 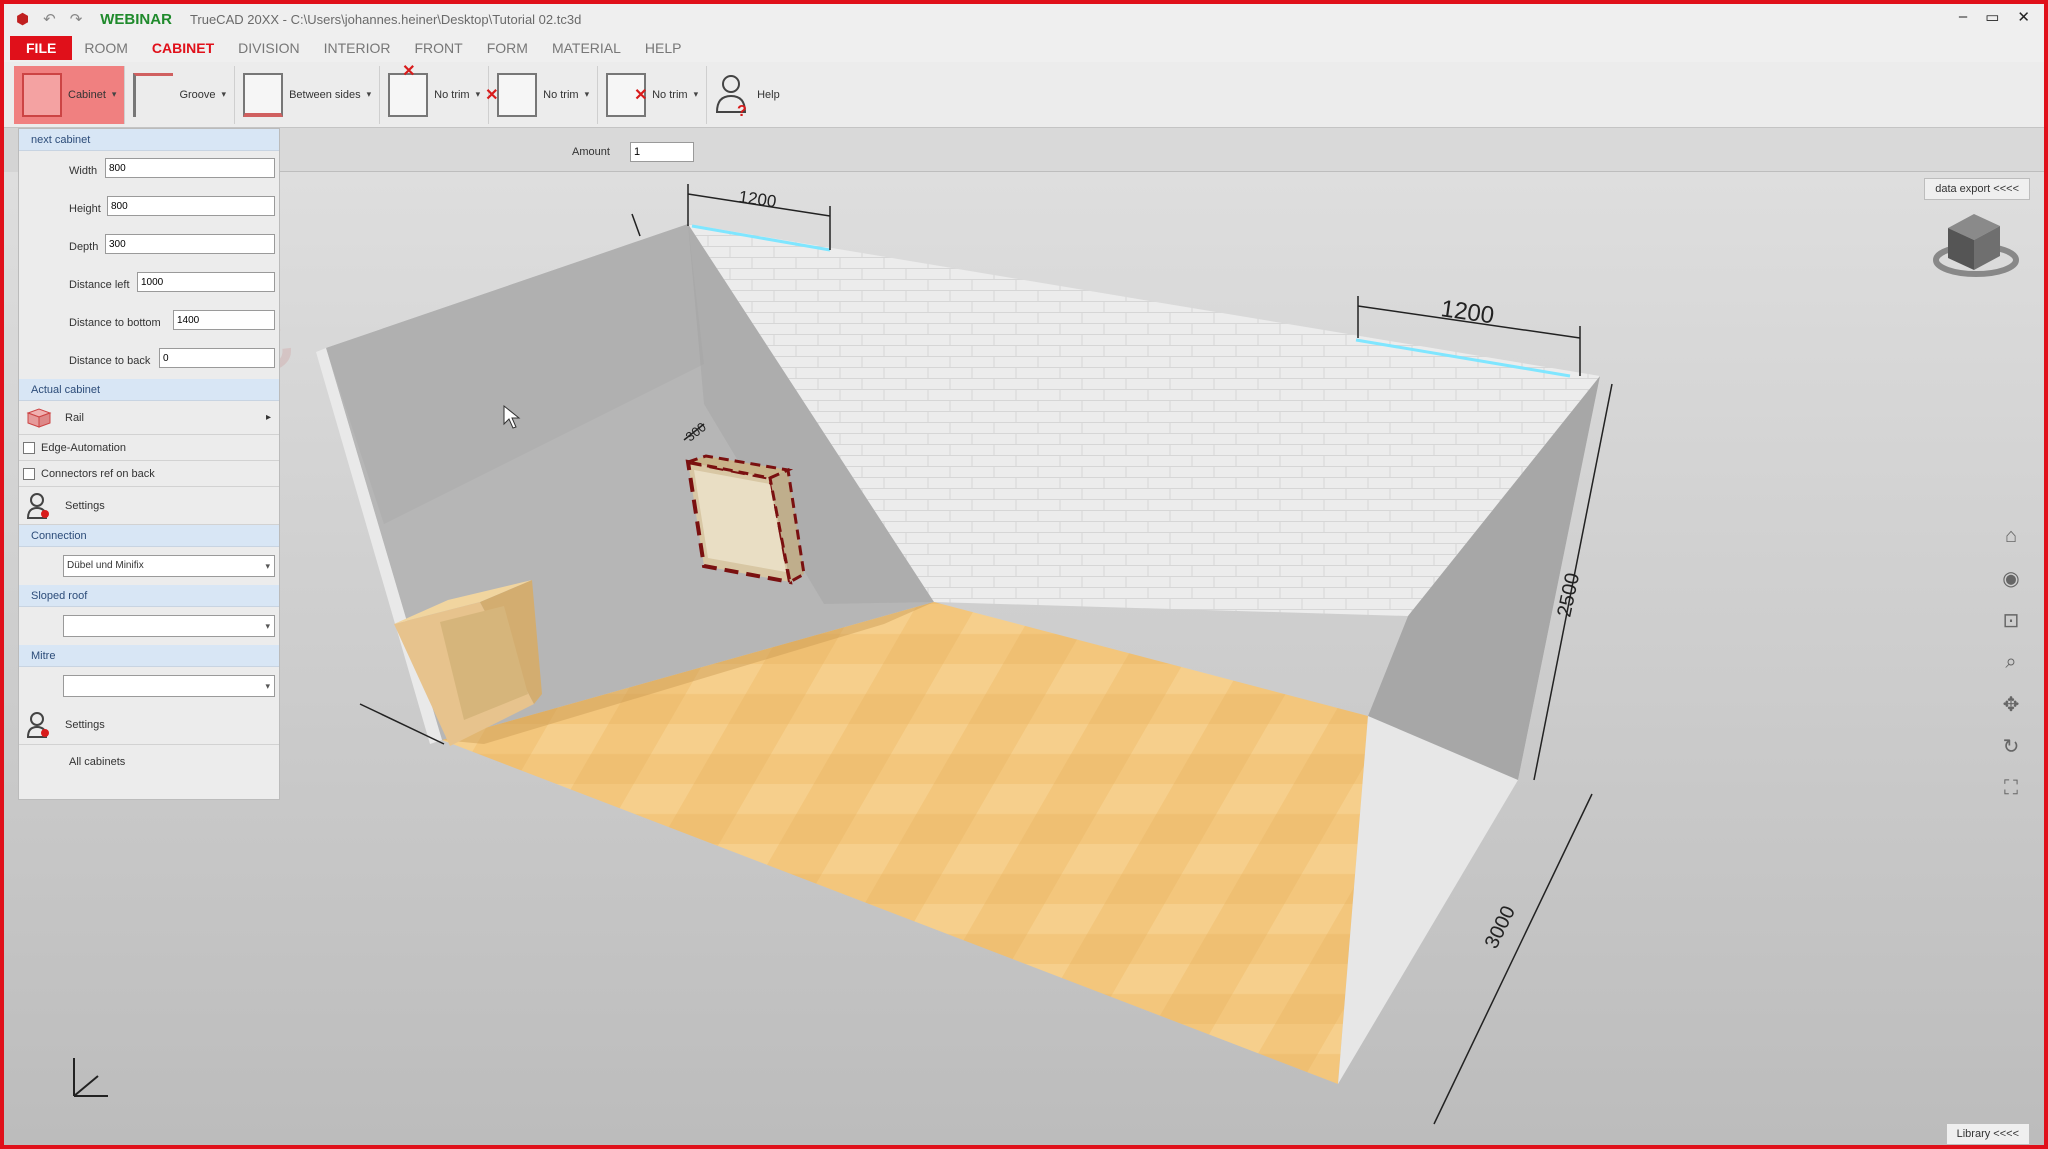 I want to click on distance-back-input, so click(x=217, y=358).